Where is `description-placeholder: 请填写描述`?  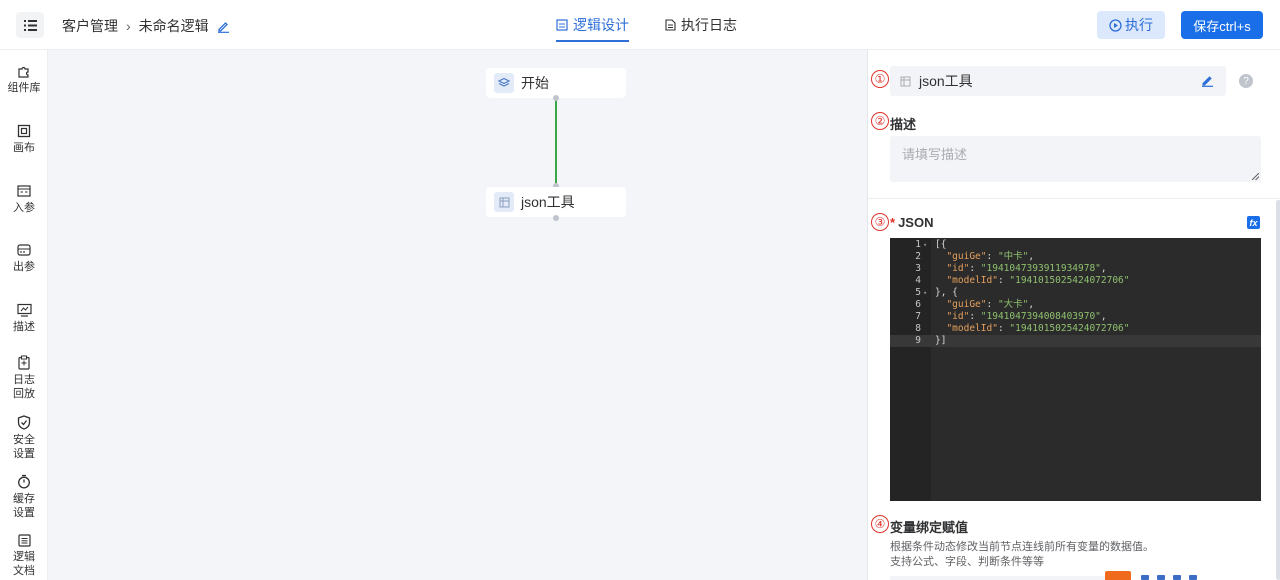 description-placeholder: 请填写描述 is located at coordinates (935, 154).